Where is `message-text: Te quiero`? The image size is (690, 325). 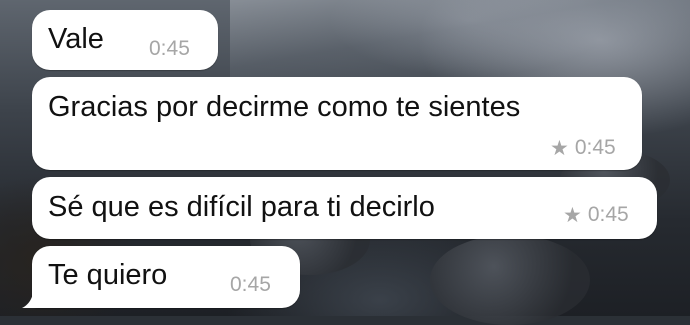 message-text: Te quiero is located at coordinates (108, 275).